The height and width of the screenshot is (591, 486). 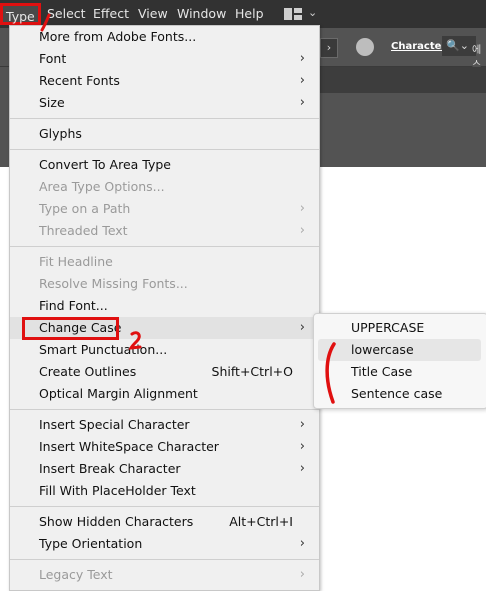 I want to click on menu-window: Window, so click(x=201, y=14).